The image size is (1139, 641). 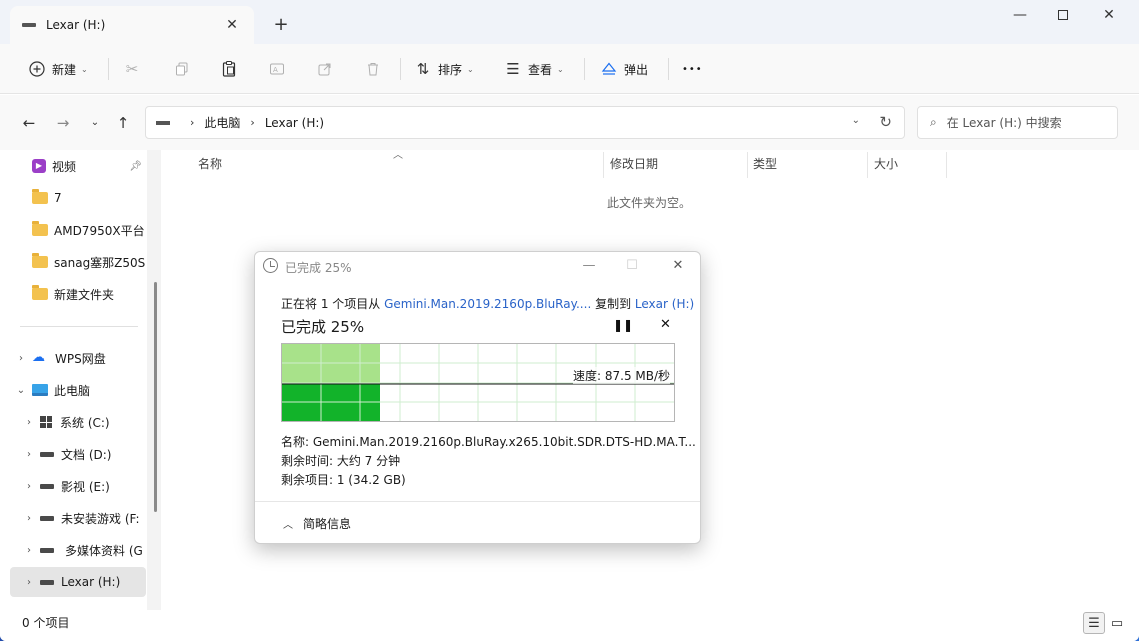 What do you see at coordinates (222, 122) in the screenshot?
I see `breadcrumb-this-pc: 此电脑` at bounding box center [222, 122].